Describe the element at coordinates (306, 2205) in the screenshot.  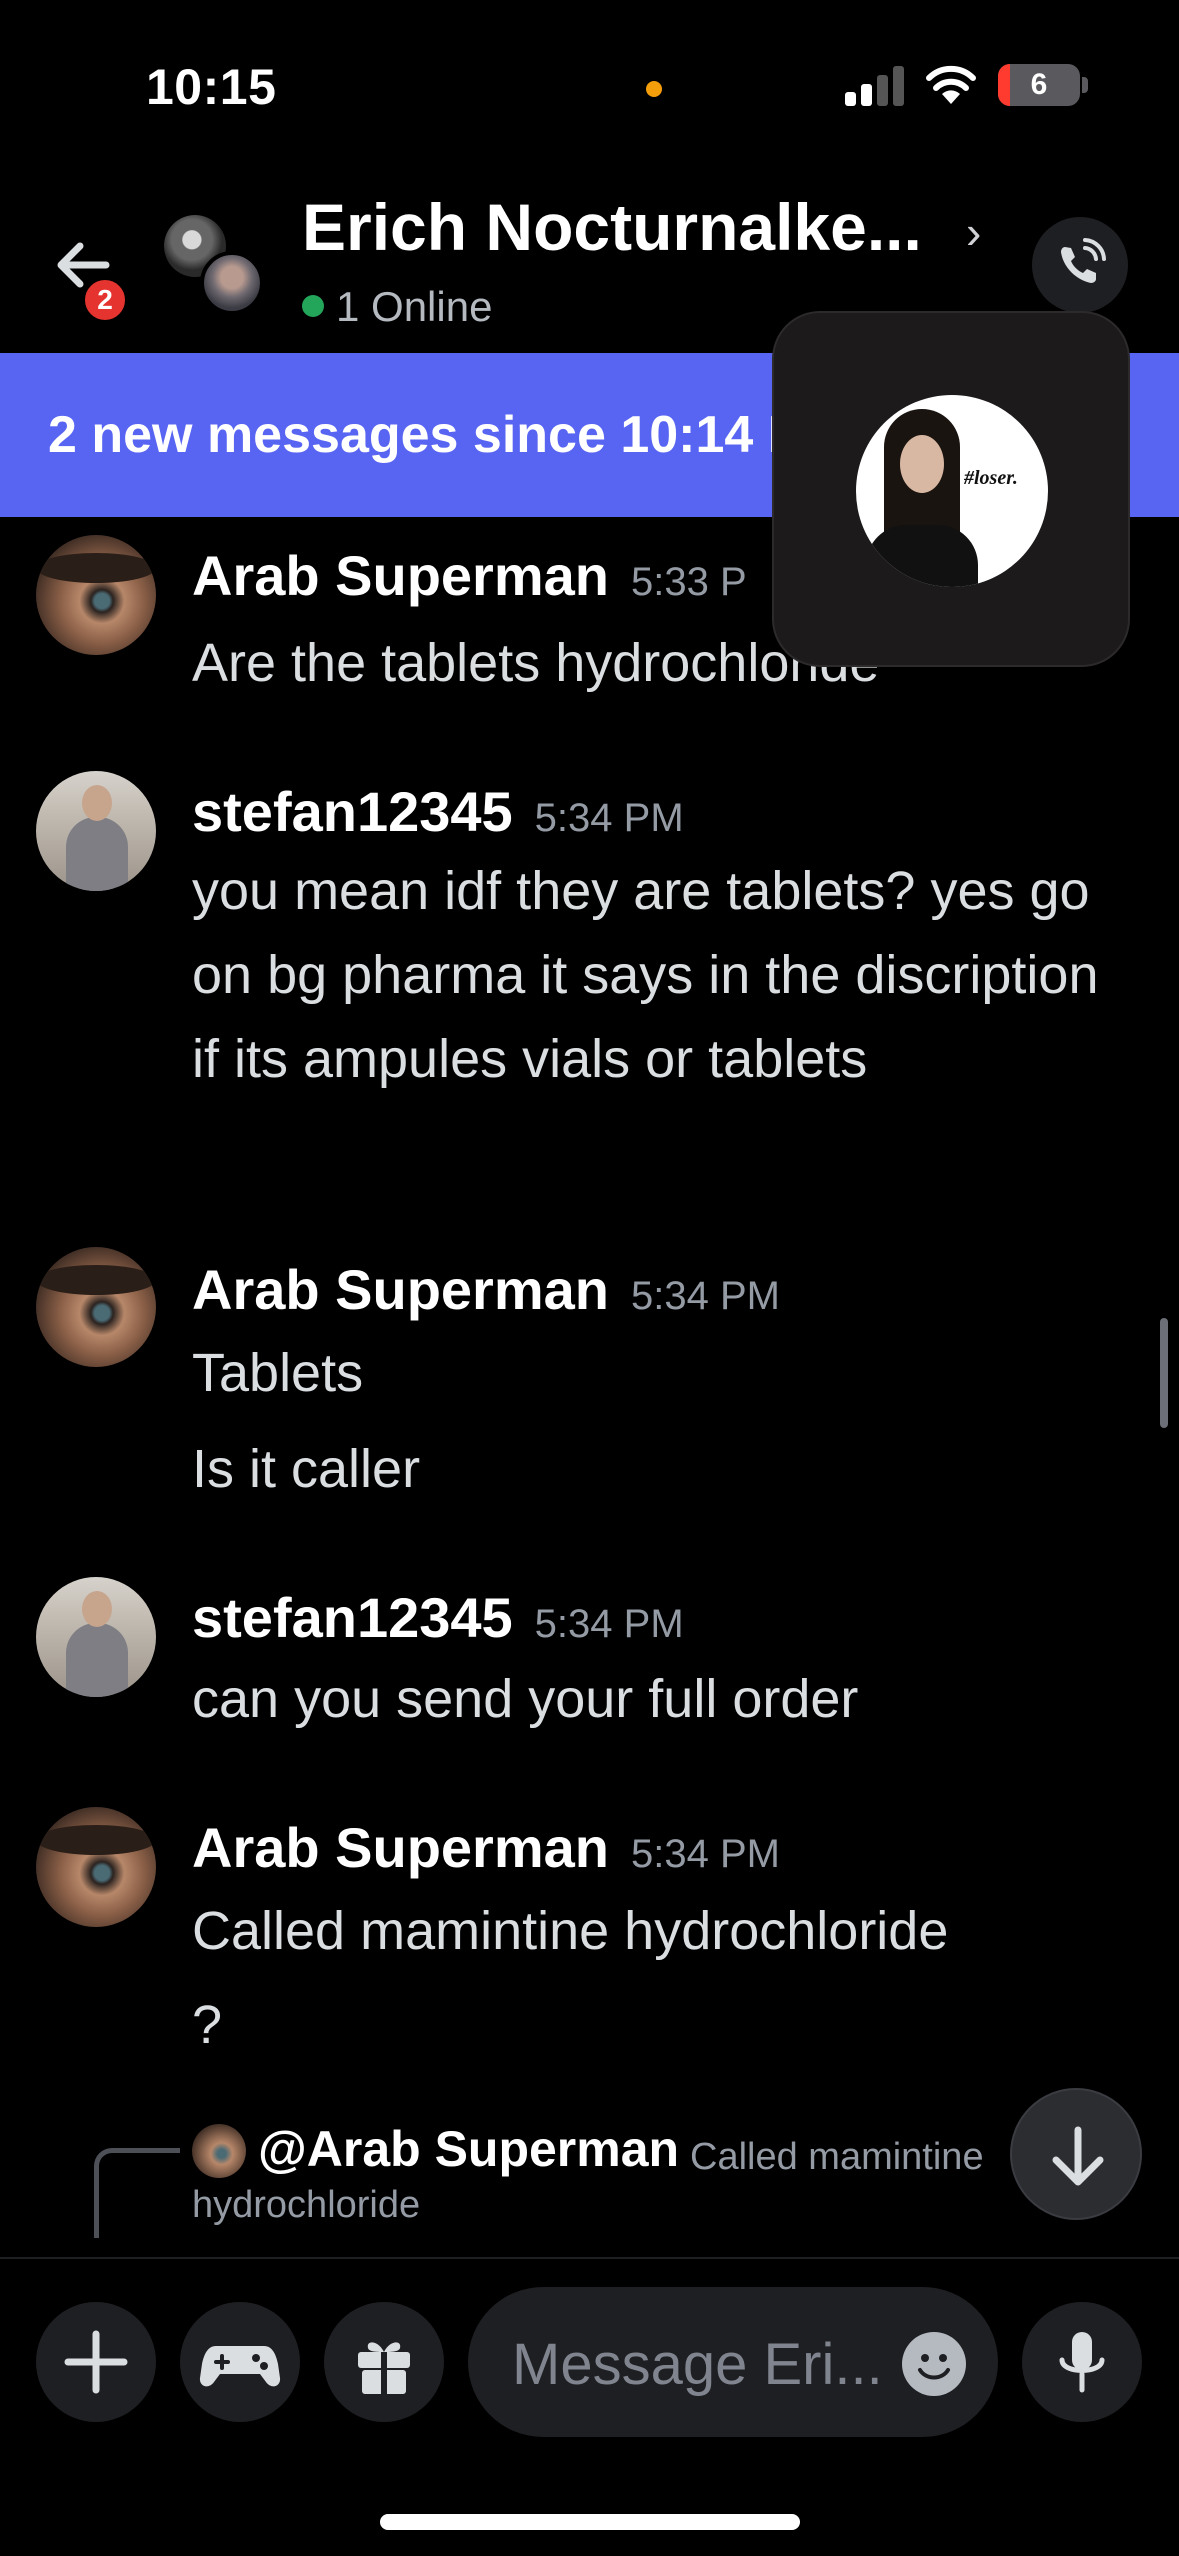
I see `reply-snippet: hydrochloride` at that location.